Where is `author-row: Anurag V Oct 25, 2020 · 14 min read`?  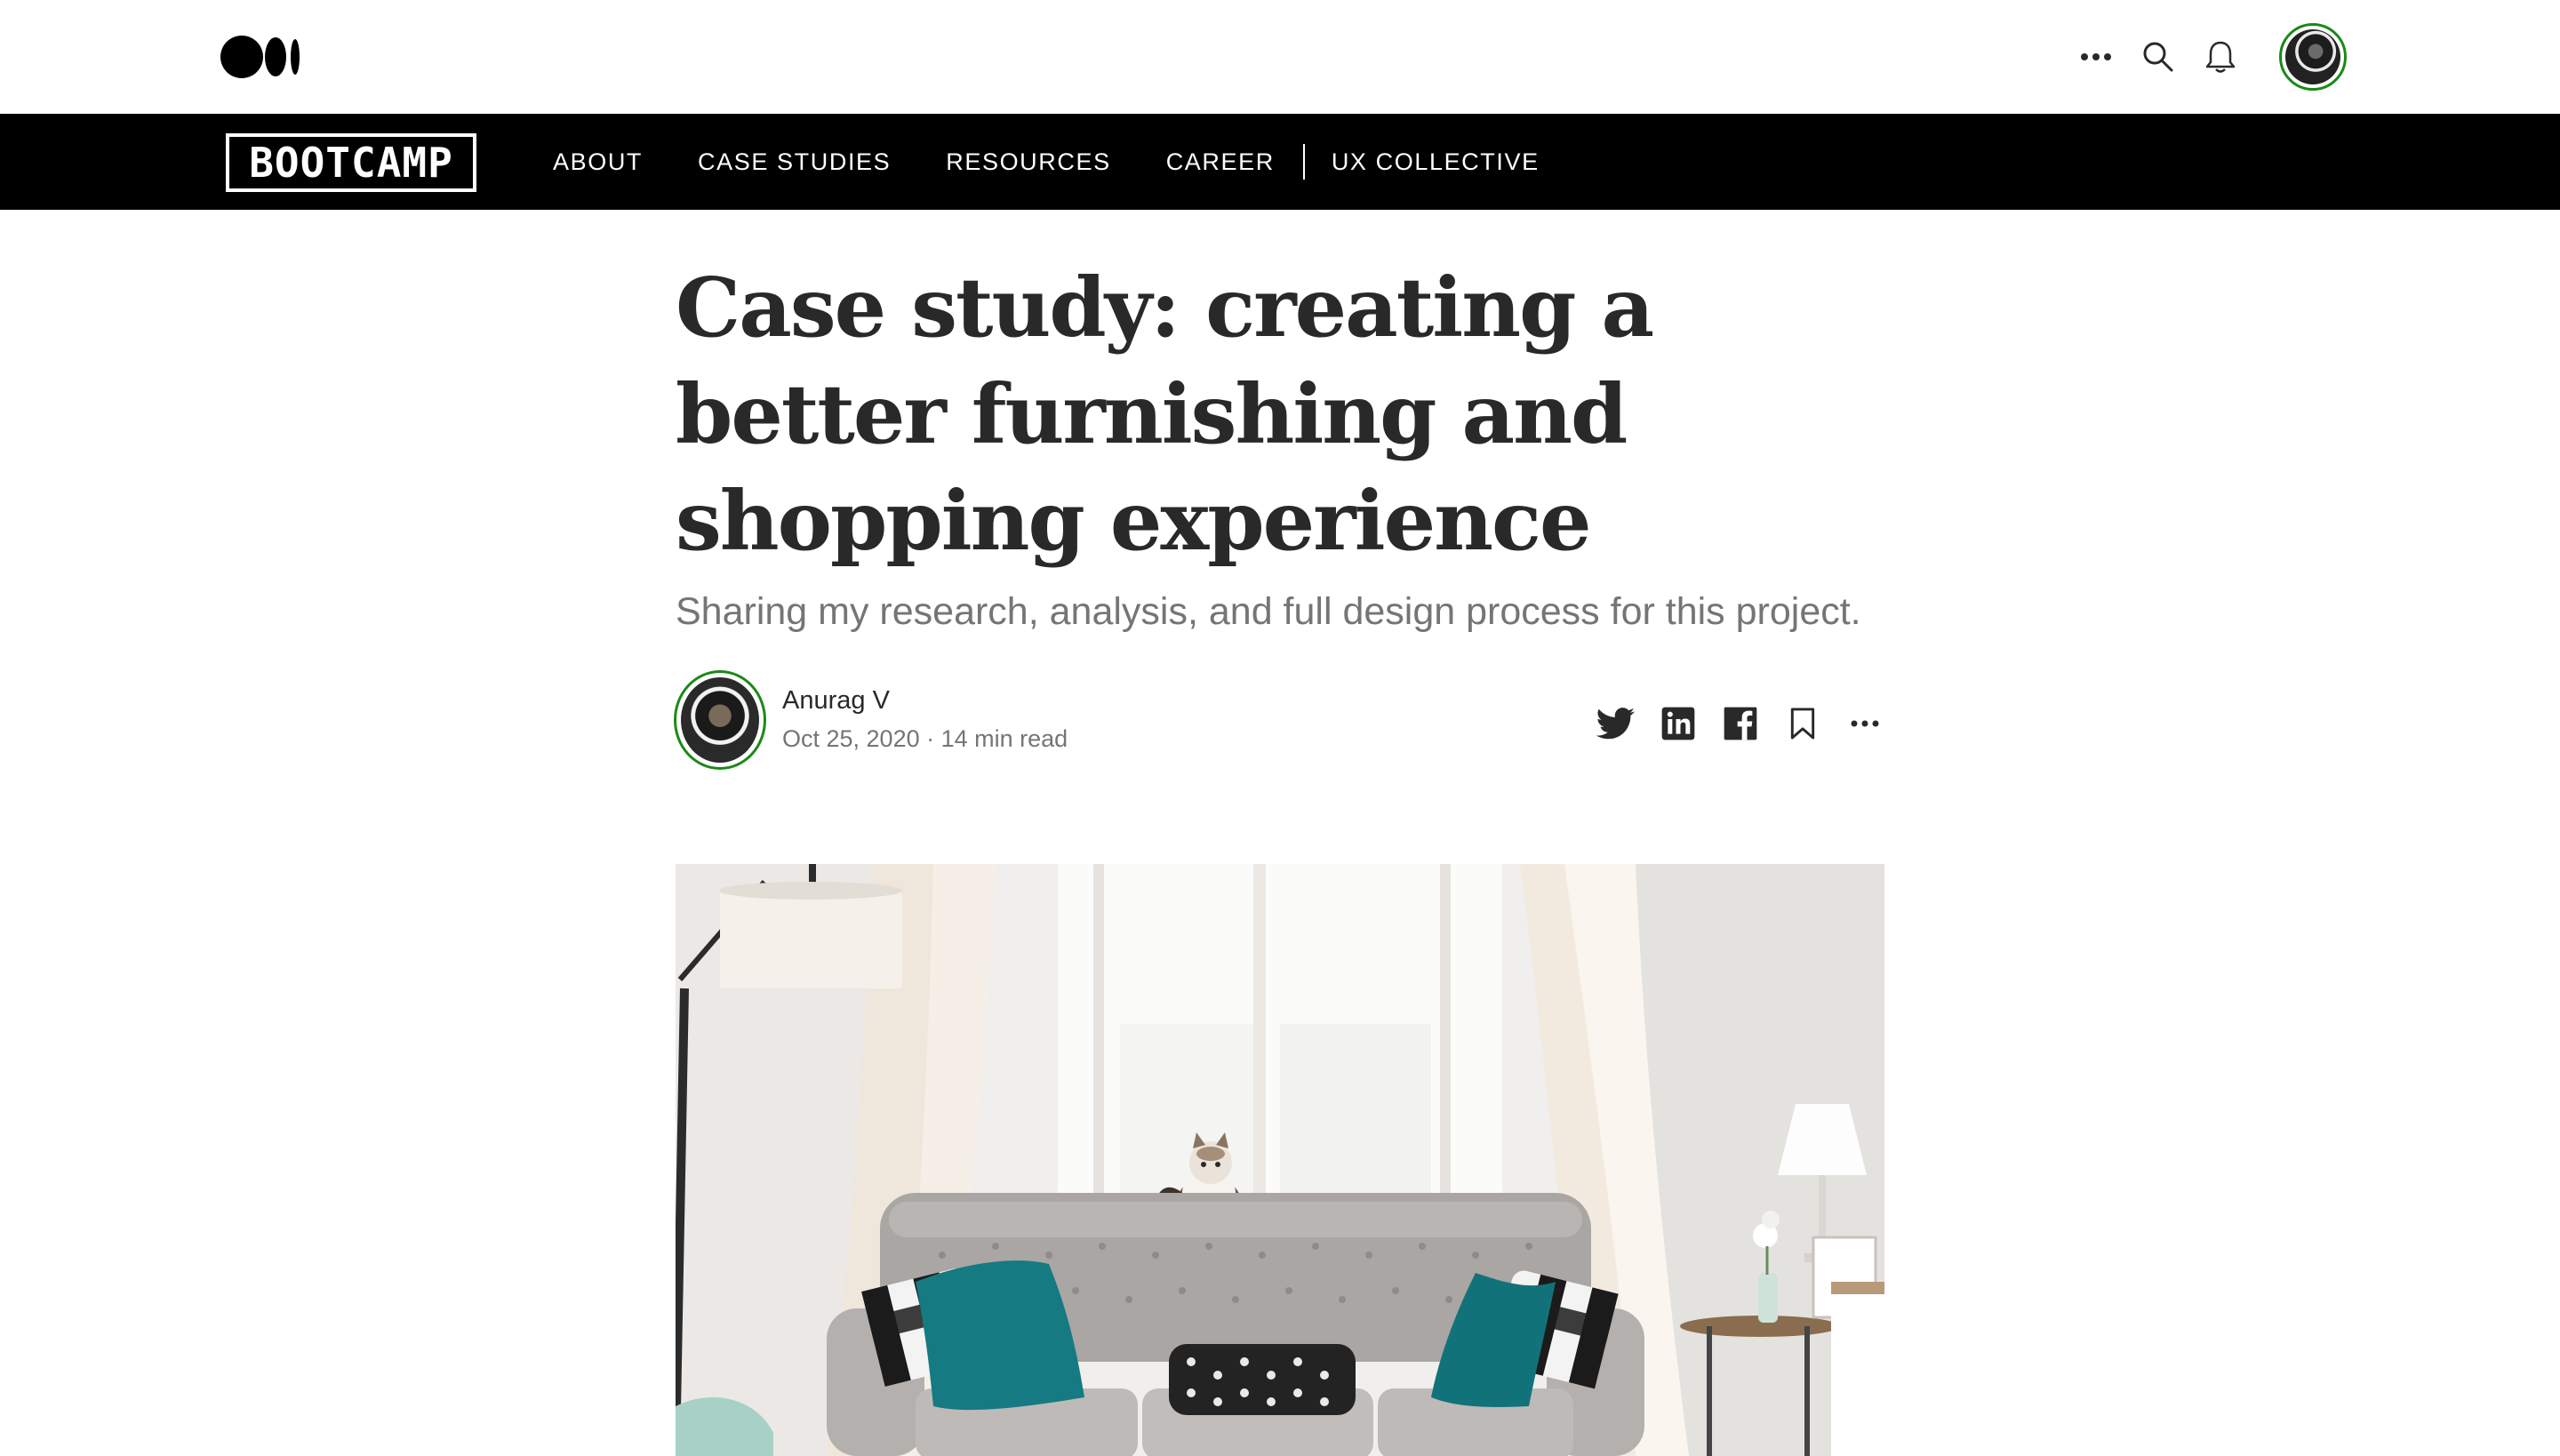 author-row: Anurag V Oct 25, 2020 · 14 min read is located at coordinates (1281, 721).